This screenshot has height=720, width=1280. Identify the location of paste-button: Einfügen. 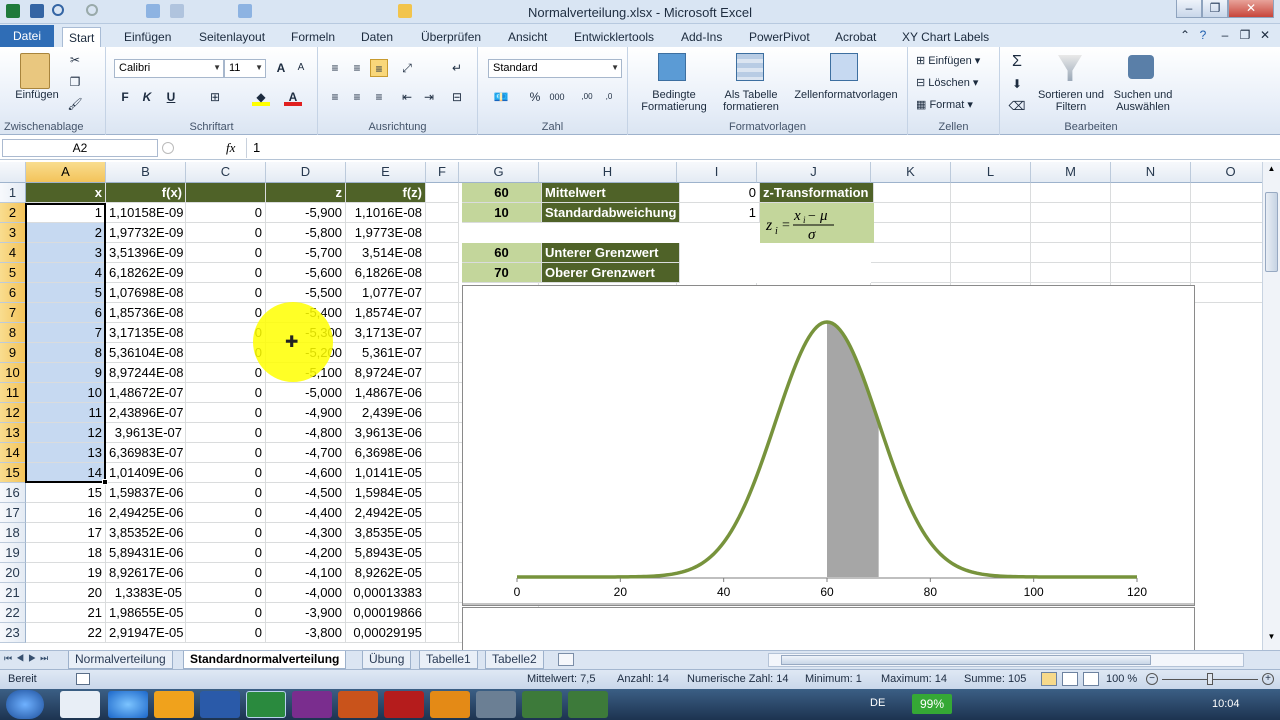
(37, 95).